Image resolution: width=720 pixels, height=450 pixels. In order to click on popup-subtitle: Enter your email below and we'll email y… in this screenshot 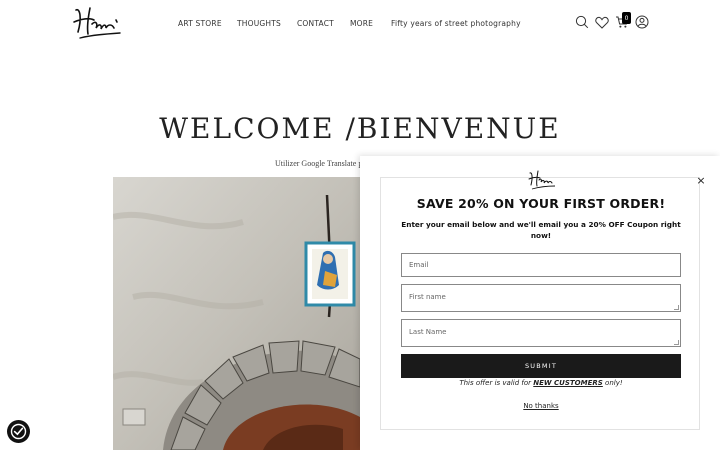, I will do `click(541, 230)`.